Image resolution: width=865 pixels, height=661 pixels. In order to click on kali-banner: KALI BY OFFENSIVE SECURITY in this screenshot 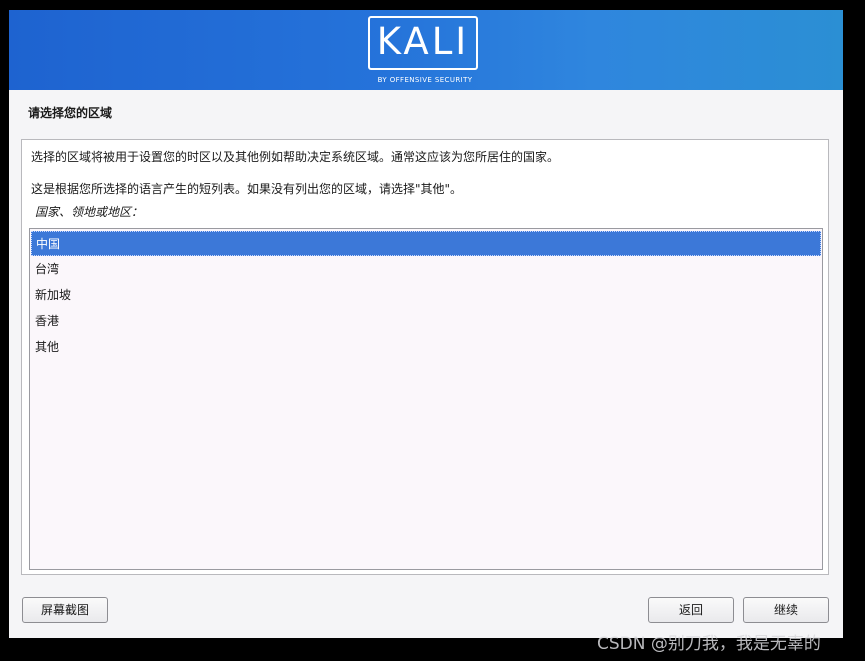, I will do `click(426, 50)`.